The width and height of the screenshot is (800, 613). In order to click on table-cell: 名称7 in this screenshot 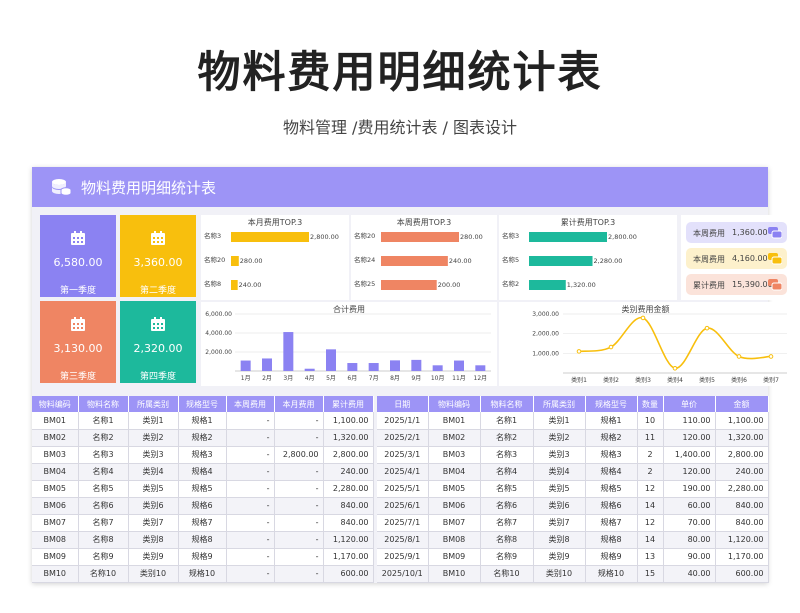, I will do `click(507, 523)`.